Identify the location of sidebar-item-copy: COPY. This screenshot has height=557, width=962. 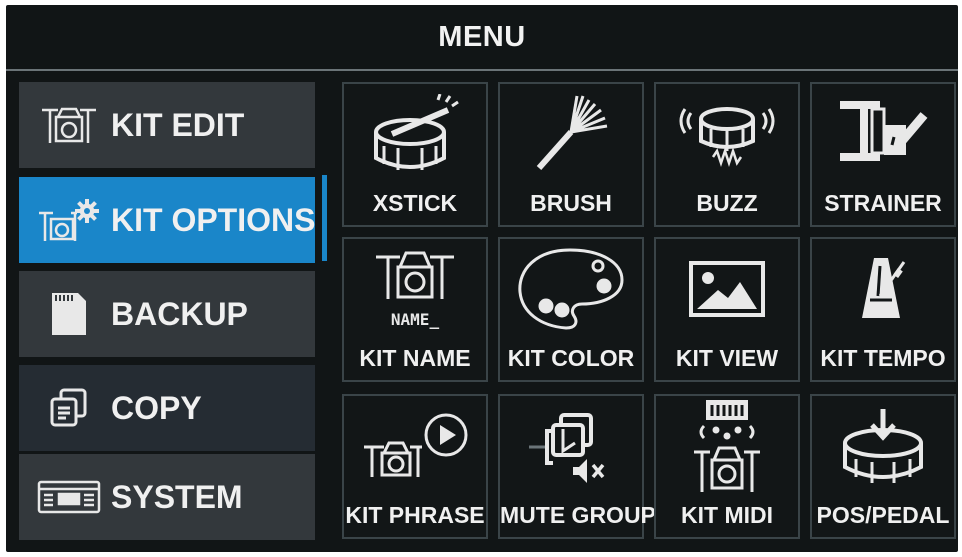
(167, 408).